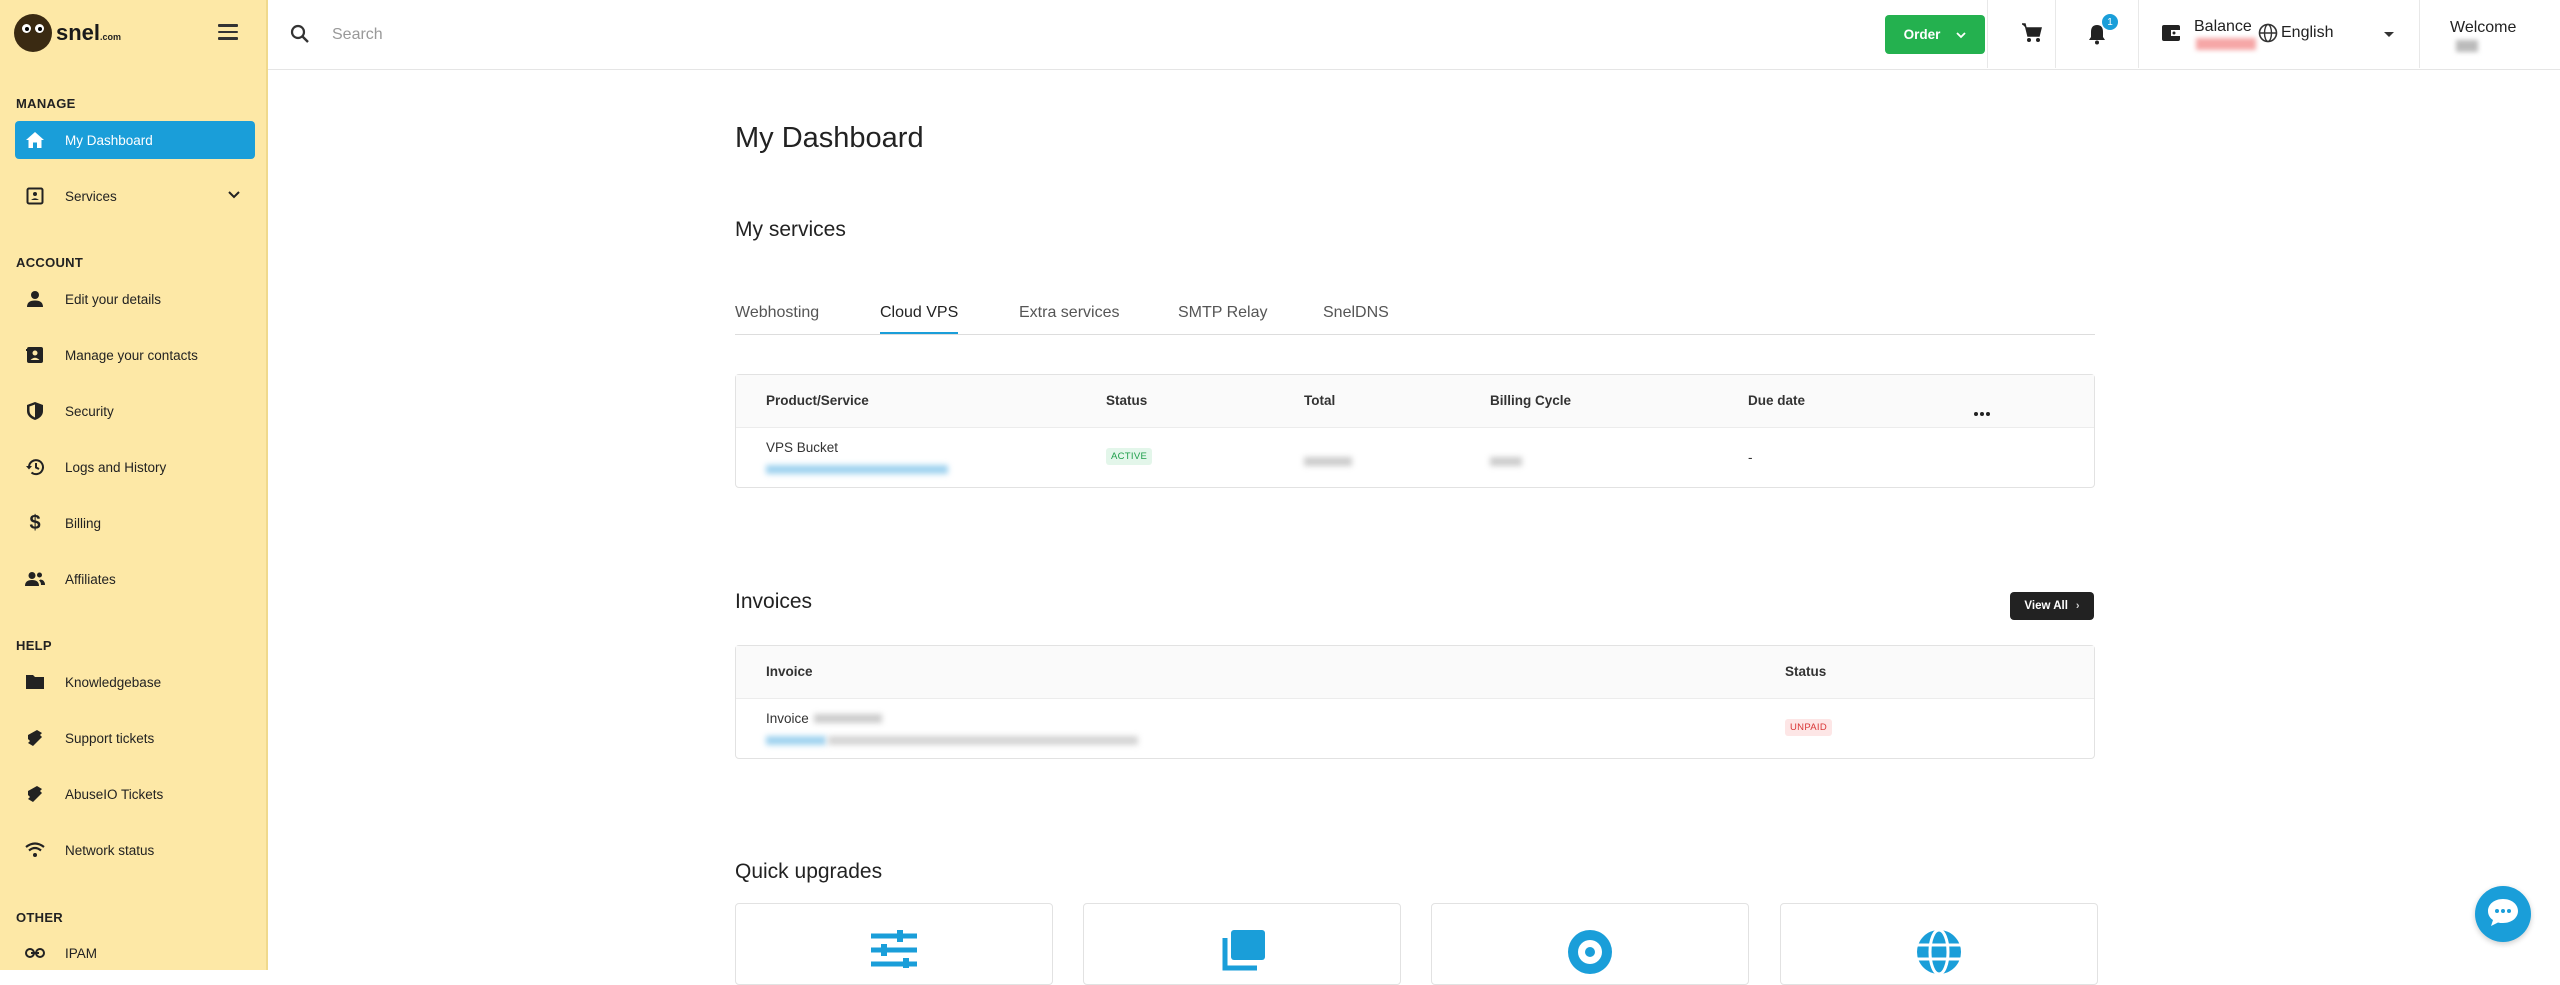  I want to click on sidebar-item-label: Manage your contacts, so click(131, 355).